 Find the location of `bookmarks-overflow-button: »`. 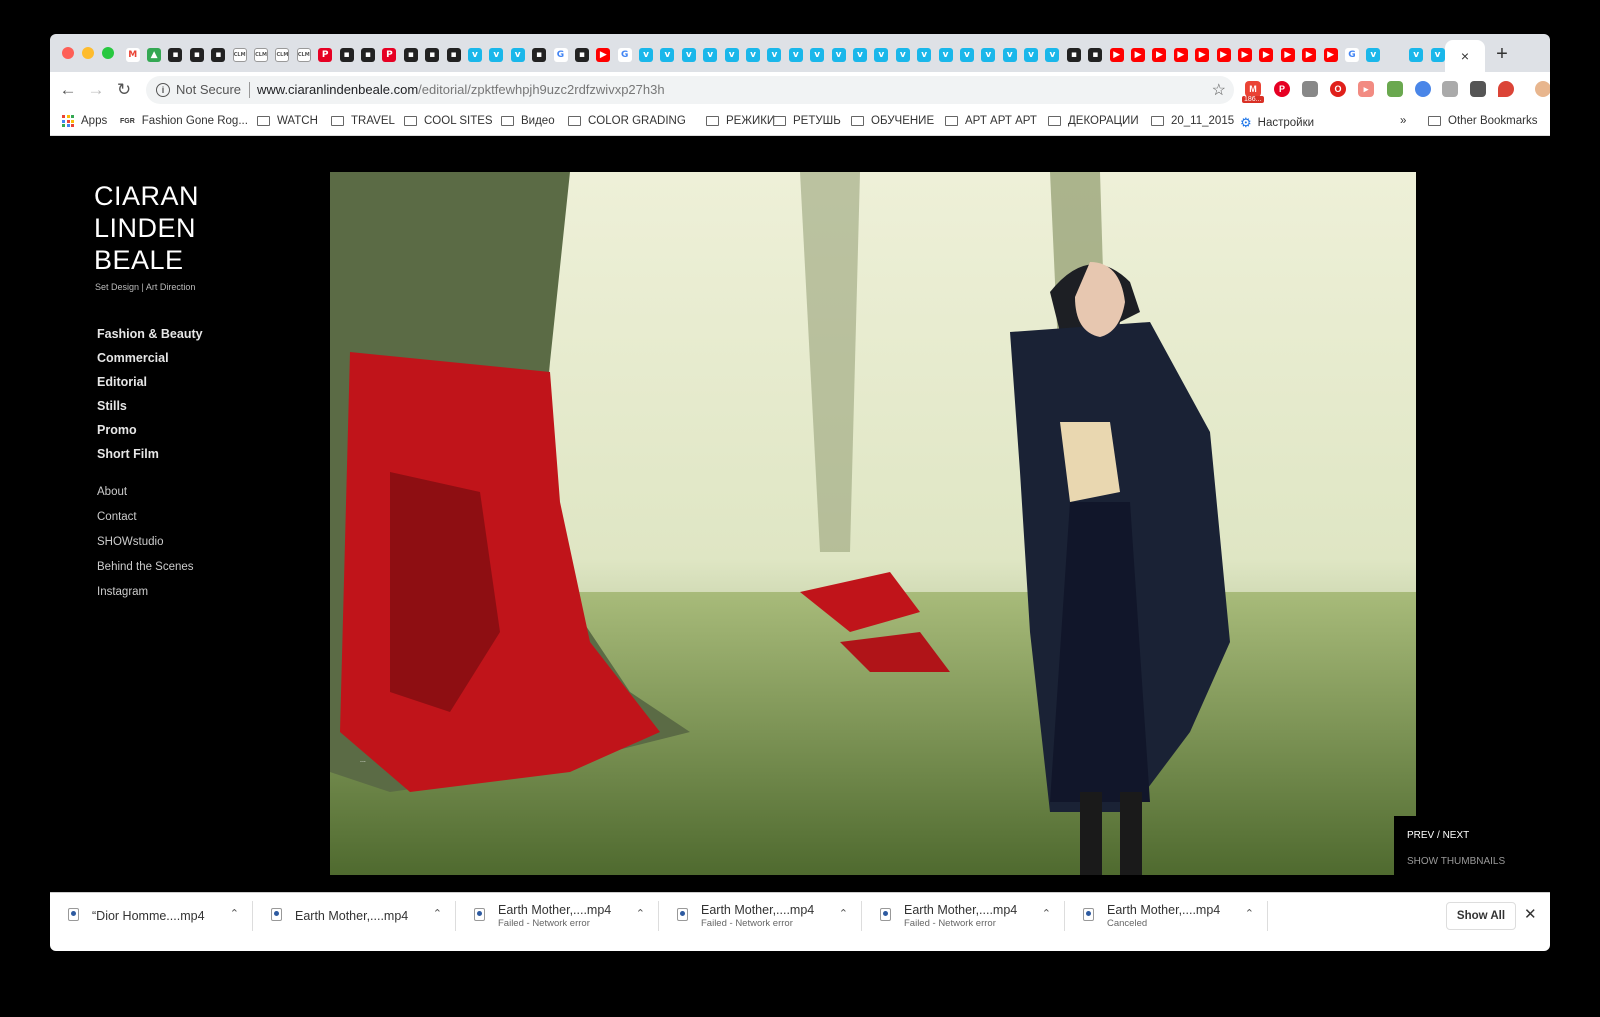

bookmarks-overflow-button: » is located at coordinates (1403, 121).